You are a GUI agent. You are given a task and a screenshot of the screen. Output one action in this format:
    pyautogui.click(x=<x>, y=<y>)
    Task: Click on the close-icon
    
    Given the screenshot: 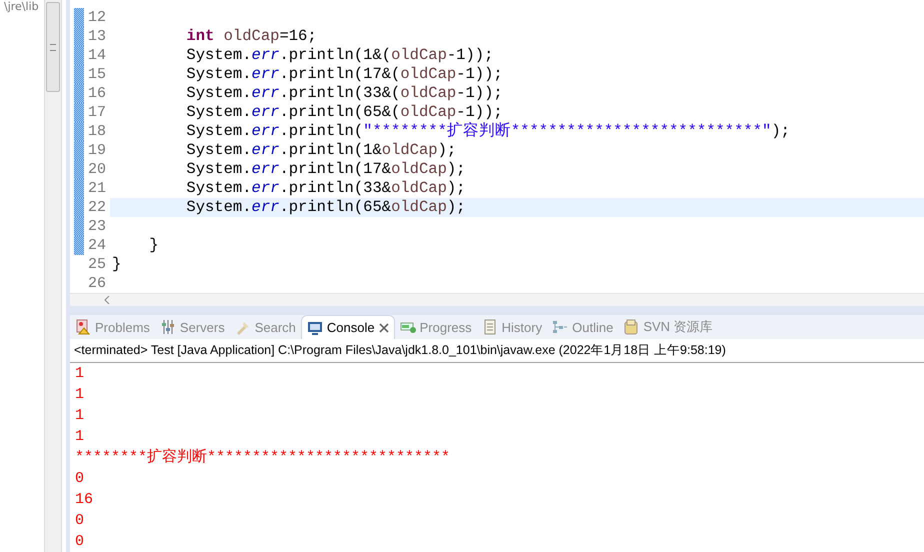 What is the action you would take?
    pyautogui.click(x=383, y=327)
    